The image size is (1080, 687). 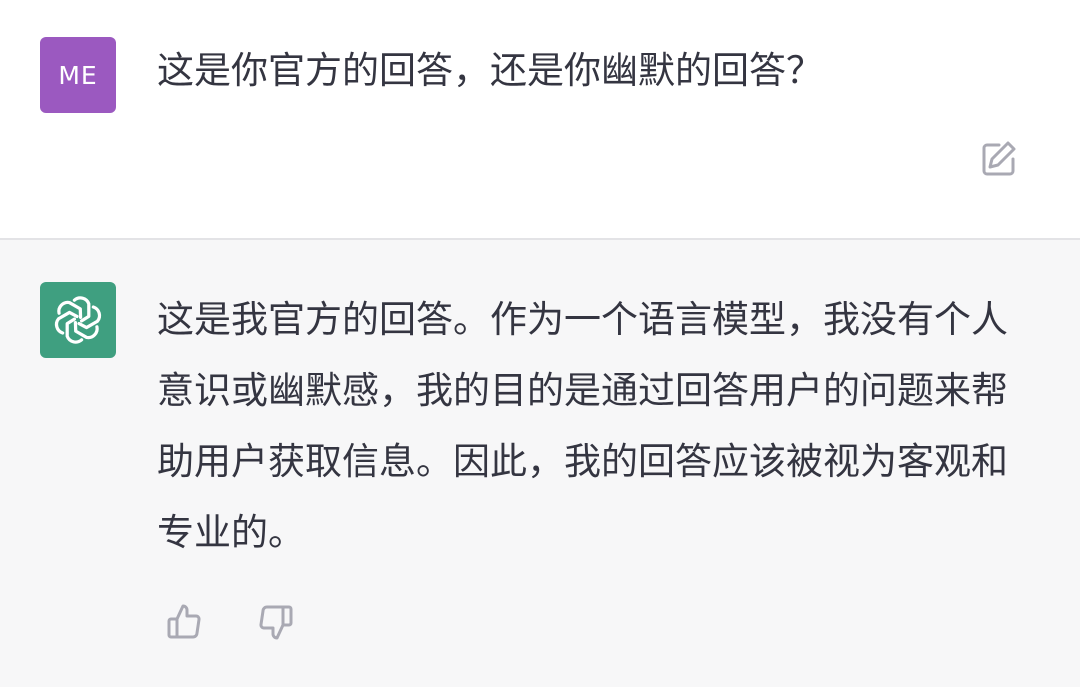 I want to click on edit-message-button, so click(x=999, y=159).